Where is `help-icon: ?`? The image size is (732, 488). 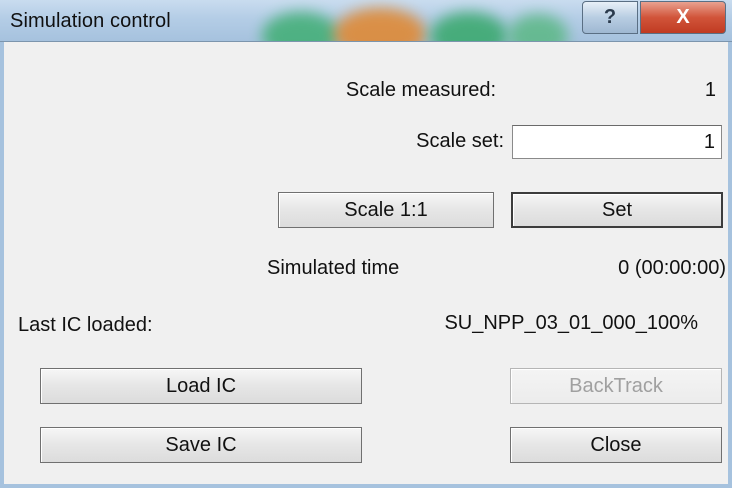 help-icon: ? is located at coordinates (610, 17).